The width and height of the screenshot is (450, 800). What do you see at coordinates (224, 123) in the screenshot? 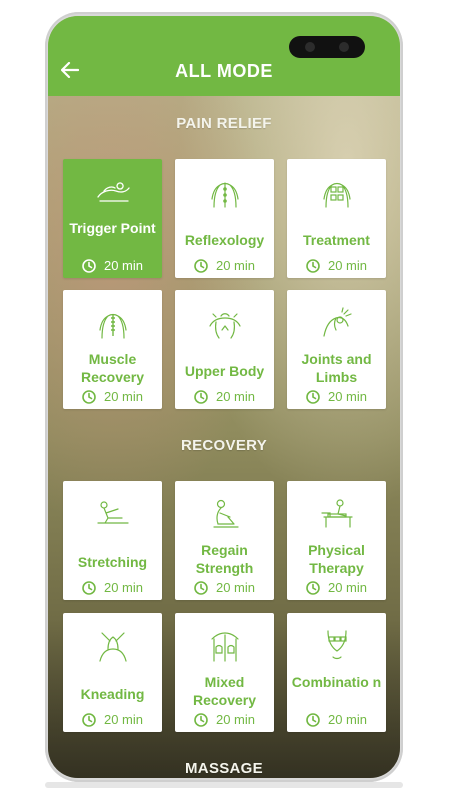
I see `section-title-pain-relief: PAIN RELIEF` at bounding box center [224, 123].